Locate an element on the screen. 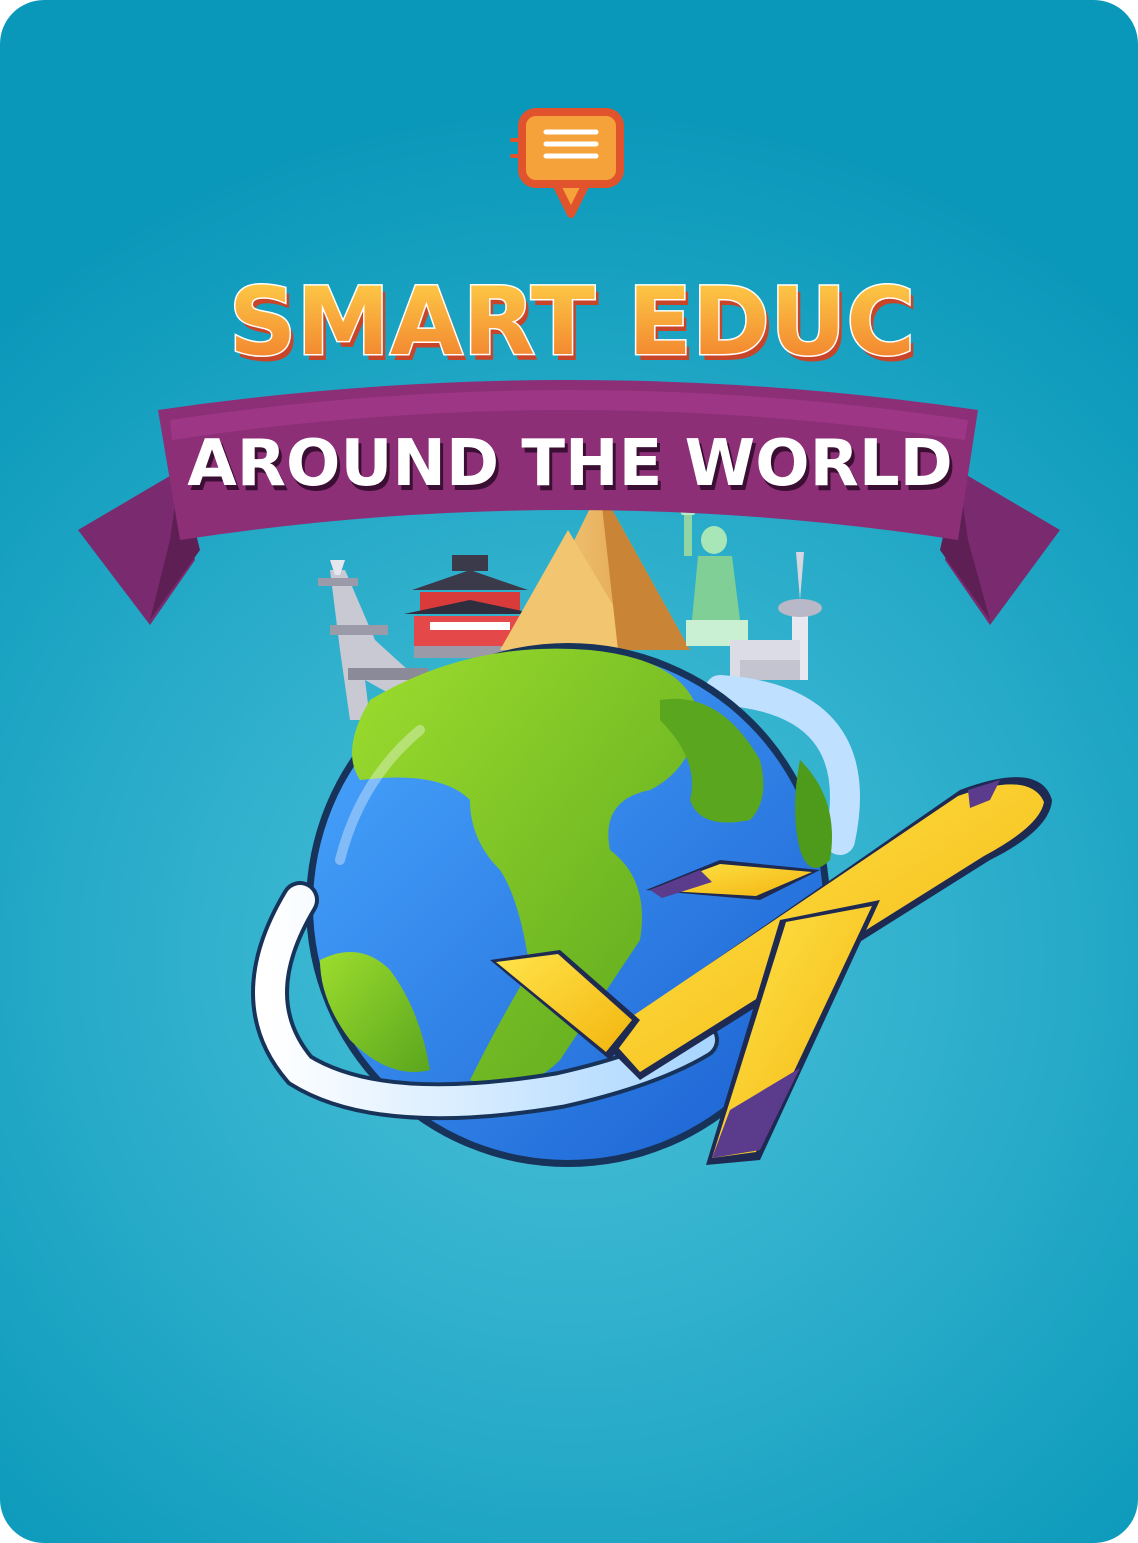 The height and width of the screenshot is (1543, 1138). statue-of-liberty-icon is located at coordinates (712, 575).